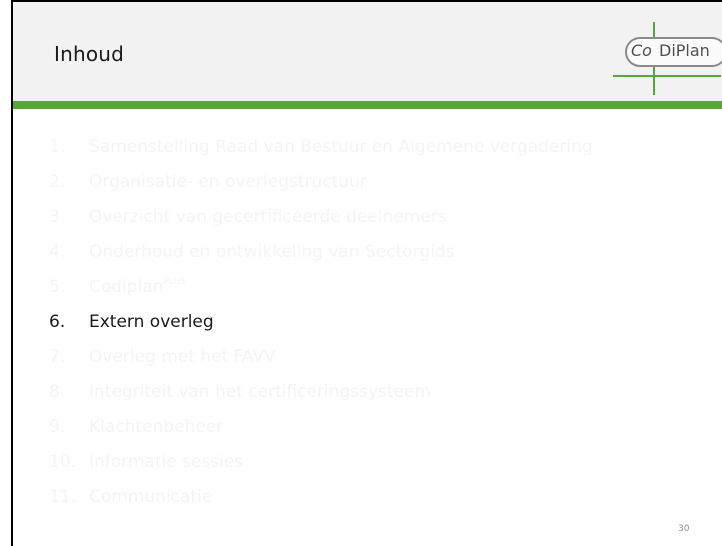 The width and height of the screenshot is (722, 546). Describe the element at coordinates (228, 182) in the screenshot. I see `agenda-item-text: Organisatie- en overlegstructuur` at that location.